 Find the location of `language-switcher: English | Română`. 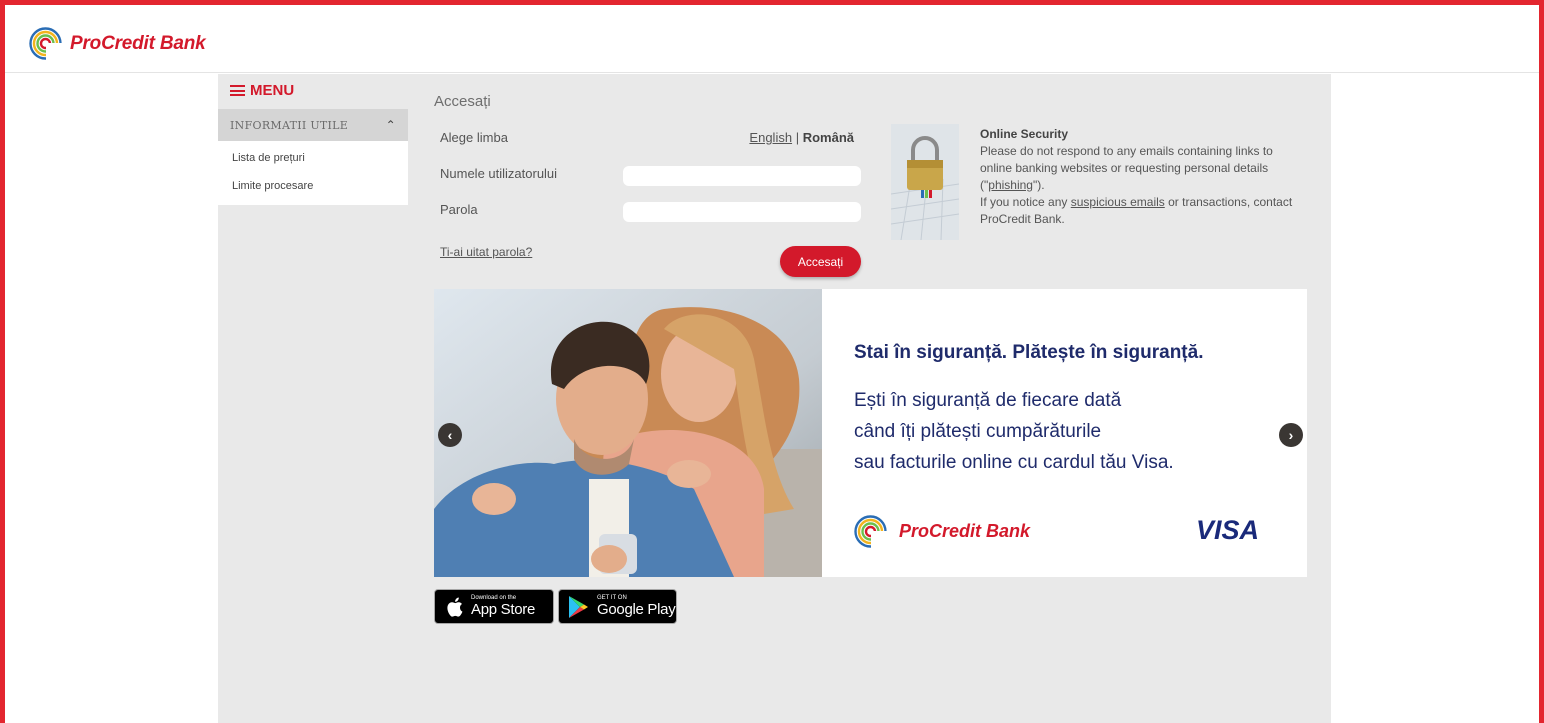

language-switcher: English | Română is located at coordinates (801, 137).